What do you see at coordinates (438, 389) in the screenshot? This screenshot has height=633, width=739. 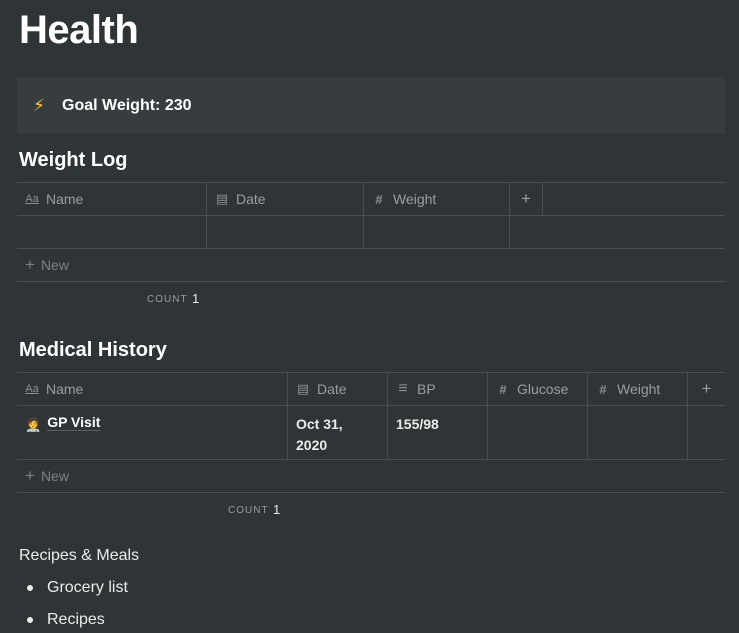 I see `column-header-bp: ≡ BP` at bounding box center [438, 389].